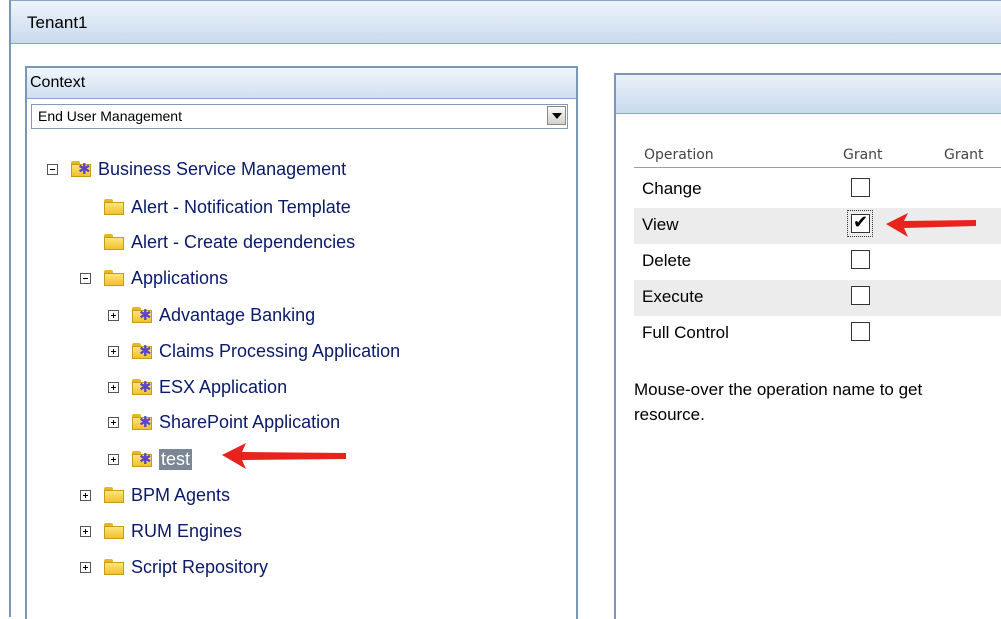 The width and height of the screenshot is (1001, 619). I want to click on window-left-border, so click(10, 308).